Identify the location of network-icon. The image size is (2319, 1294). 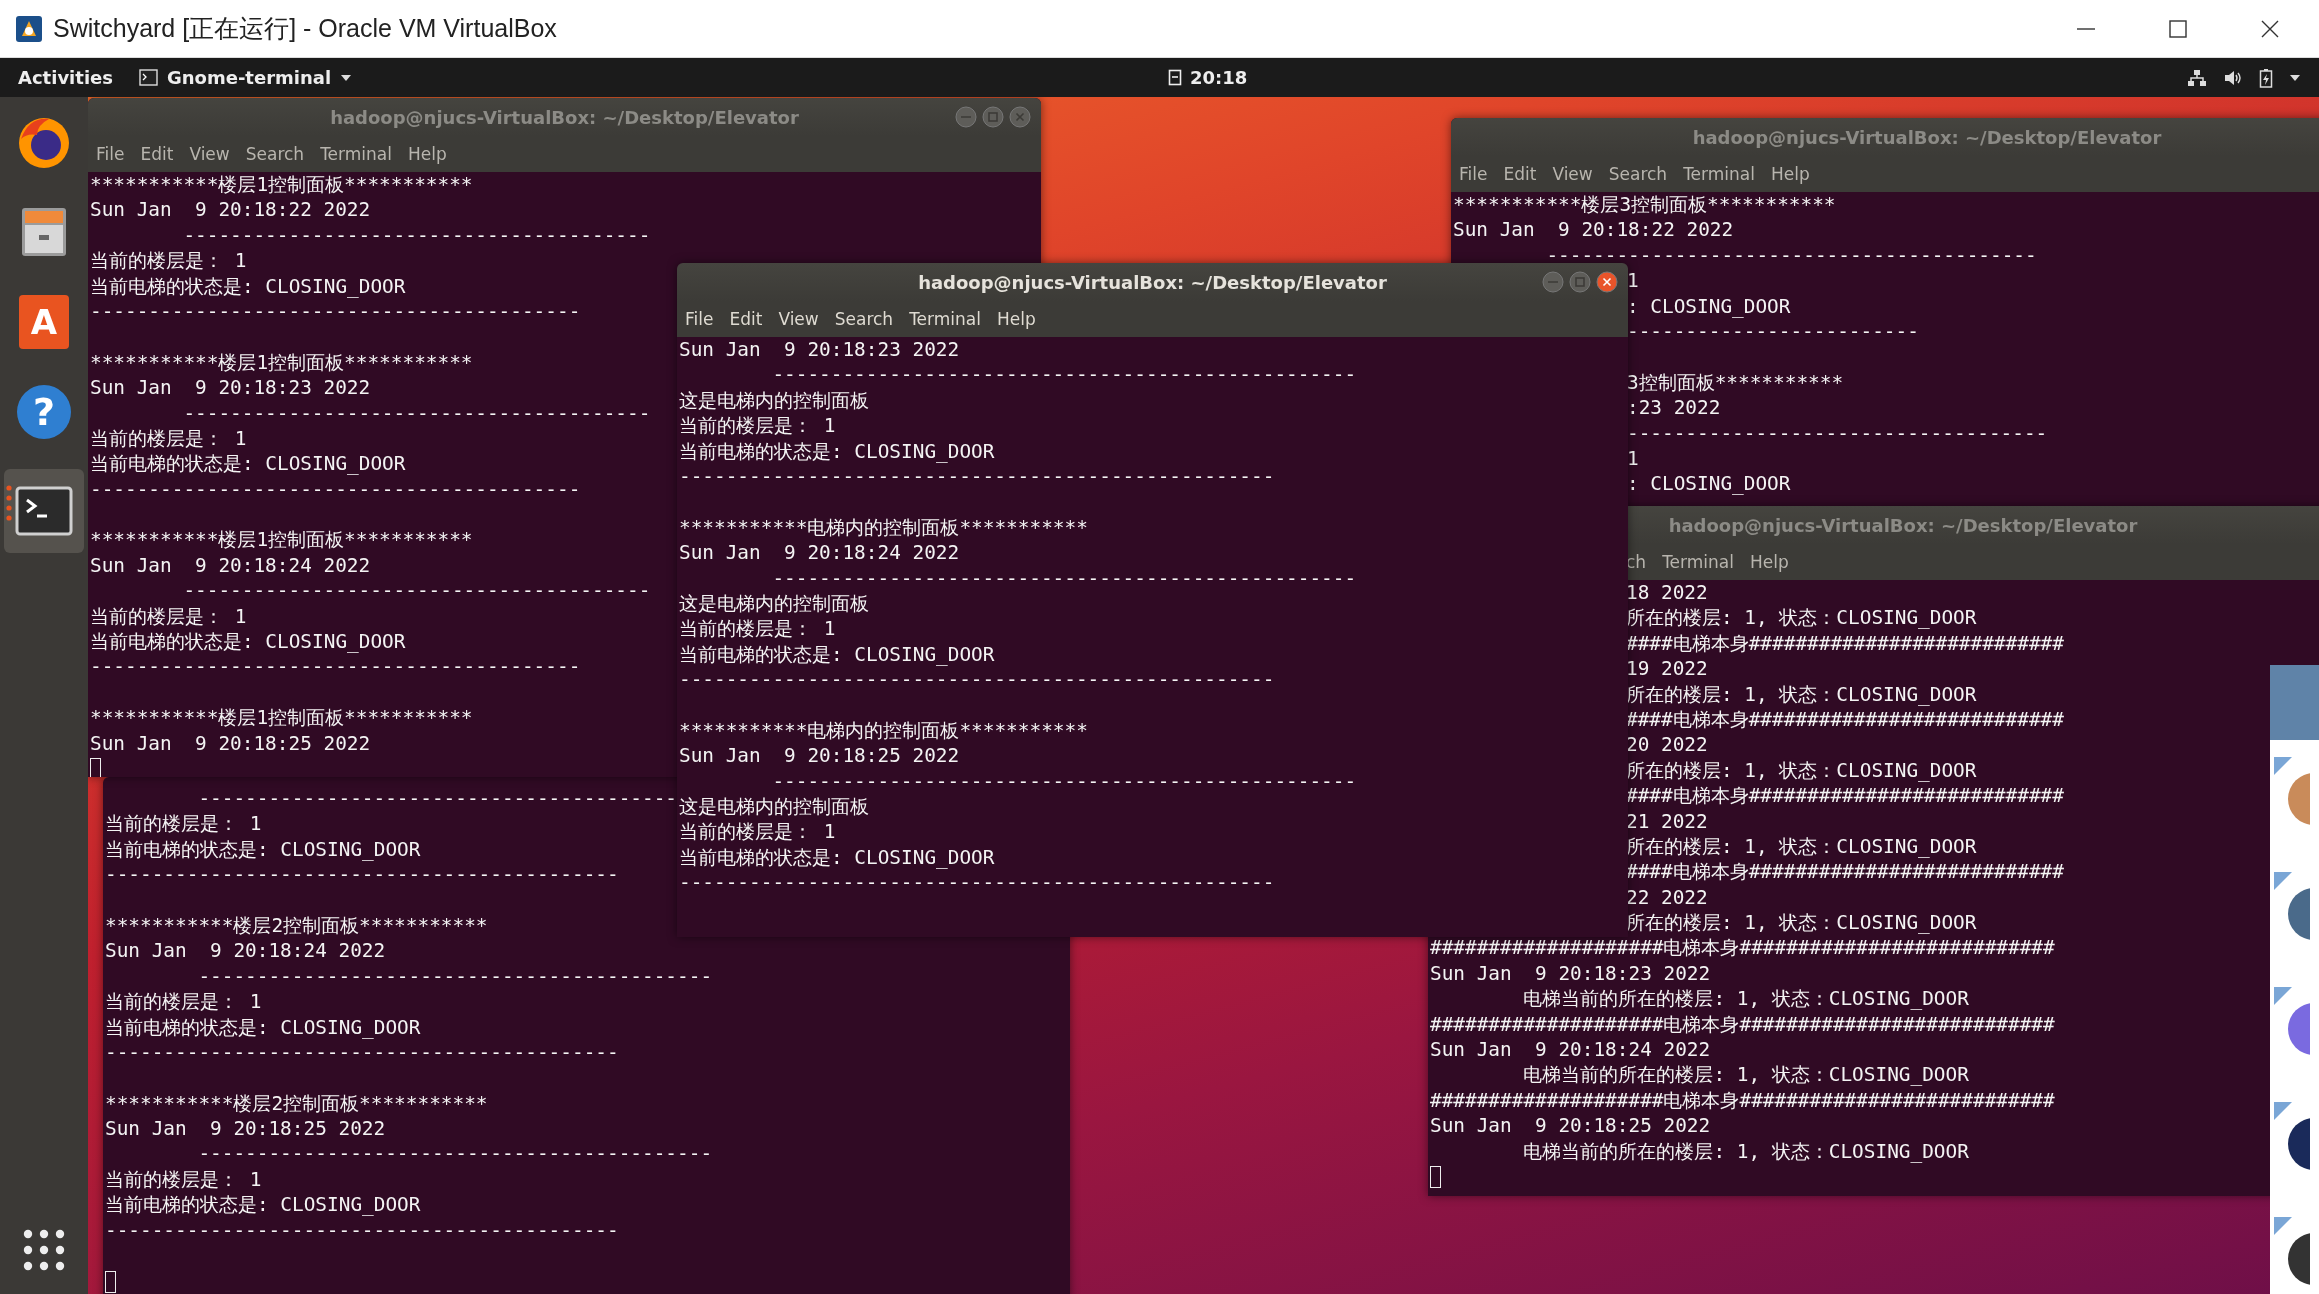
(2197, 77).